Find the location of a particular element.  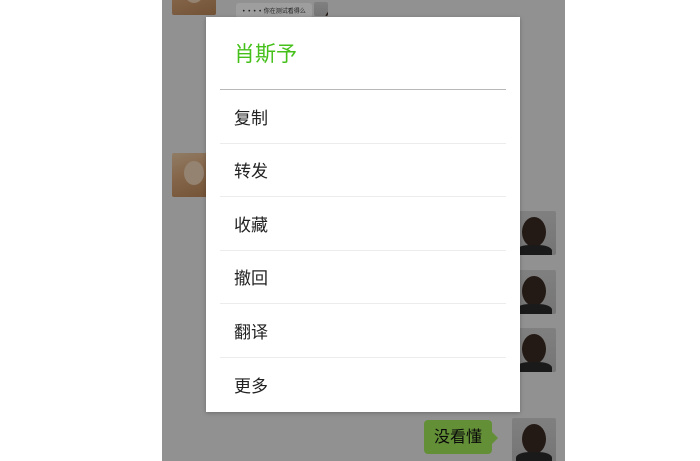

menu-item-copy: 复制 is located at coordinates (363, 117).